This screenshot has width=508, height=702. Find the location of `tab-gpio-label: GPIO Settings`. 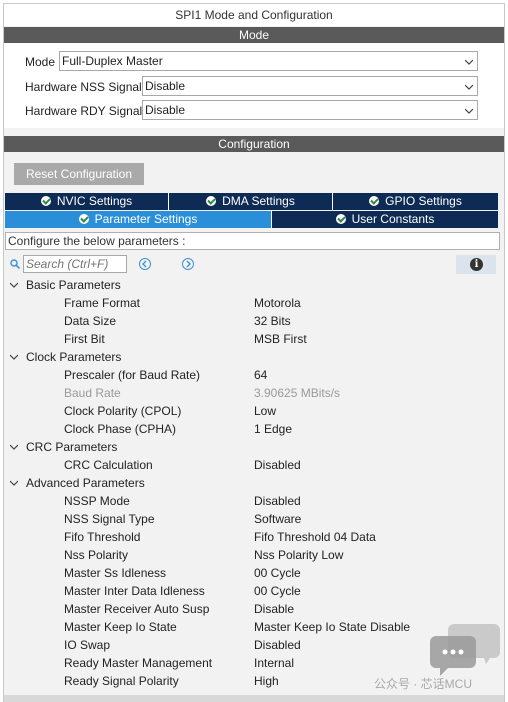

tab-gpio-label: GPIO Settings is located at coordinates (423, 201).